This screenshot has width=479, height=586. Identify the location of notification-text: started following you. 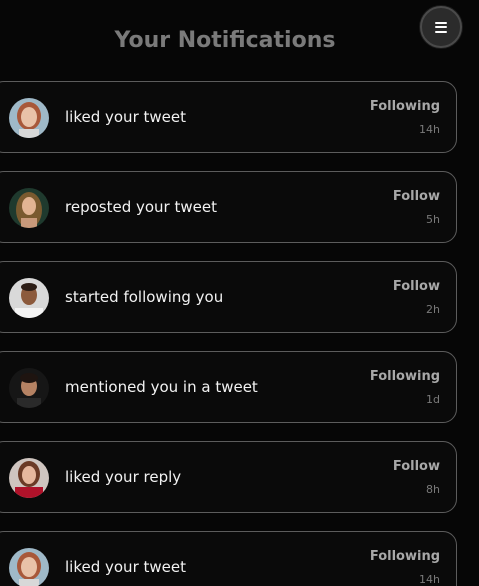
(144, 297).